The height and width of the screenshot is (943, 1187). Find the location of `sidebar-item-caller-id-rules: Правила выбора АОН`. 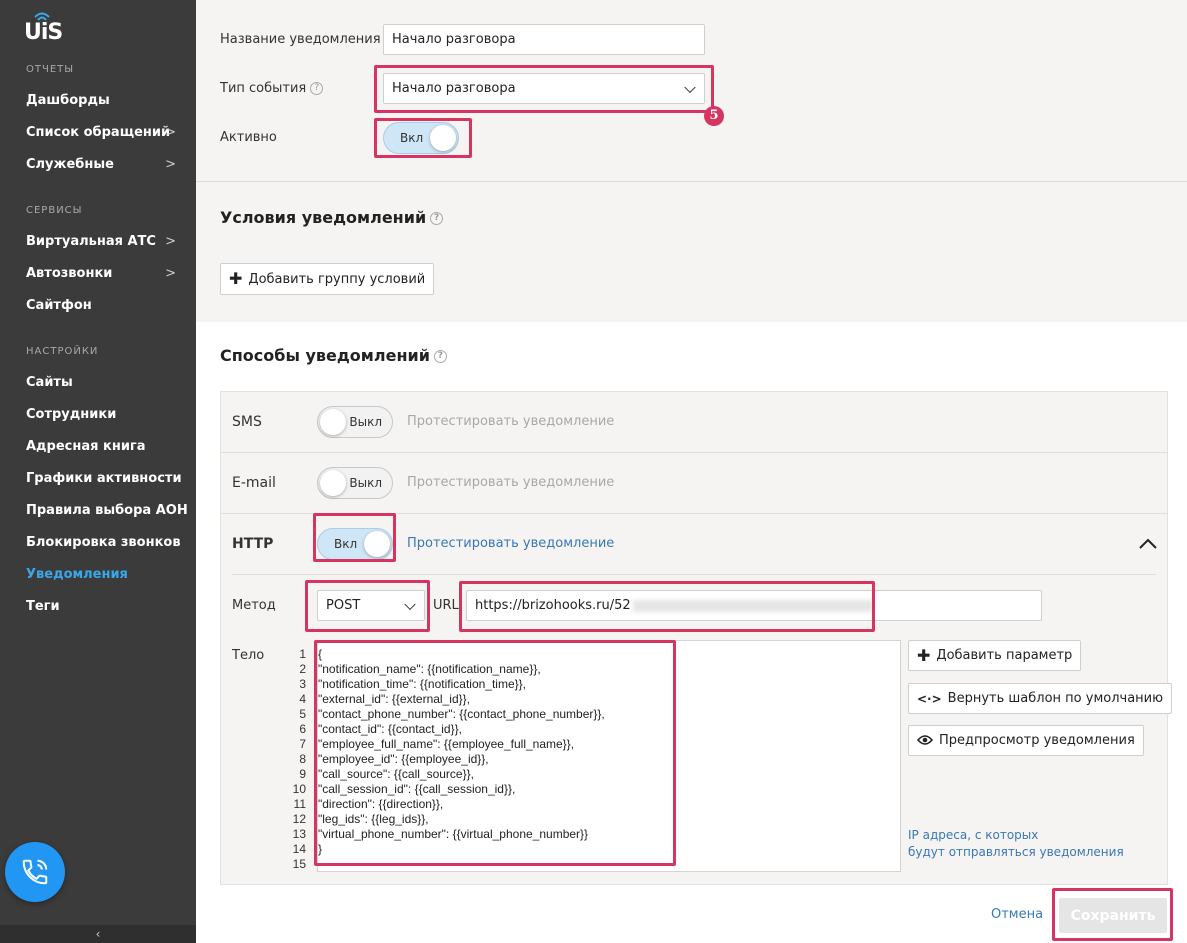

sidebar-item-caller-id-rules: Правила выбора АОН is located at coordinates (107, 510).